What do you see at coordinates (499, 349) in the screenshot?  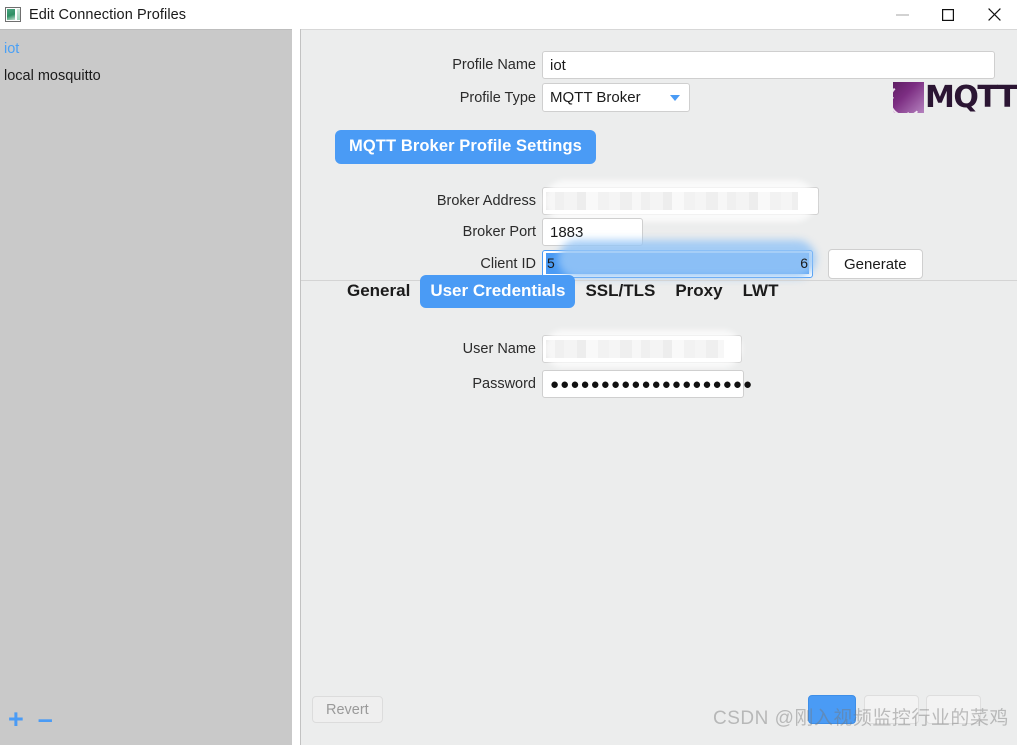 I see `user-name-label: User Name` at bounding box center [499, 349].